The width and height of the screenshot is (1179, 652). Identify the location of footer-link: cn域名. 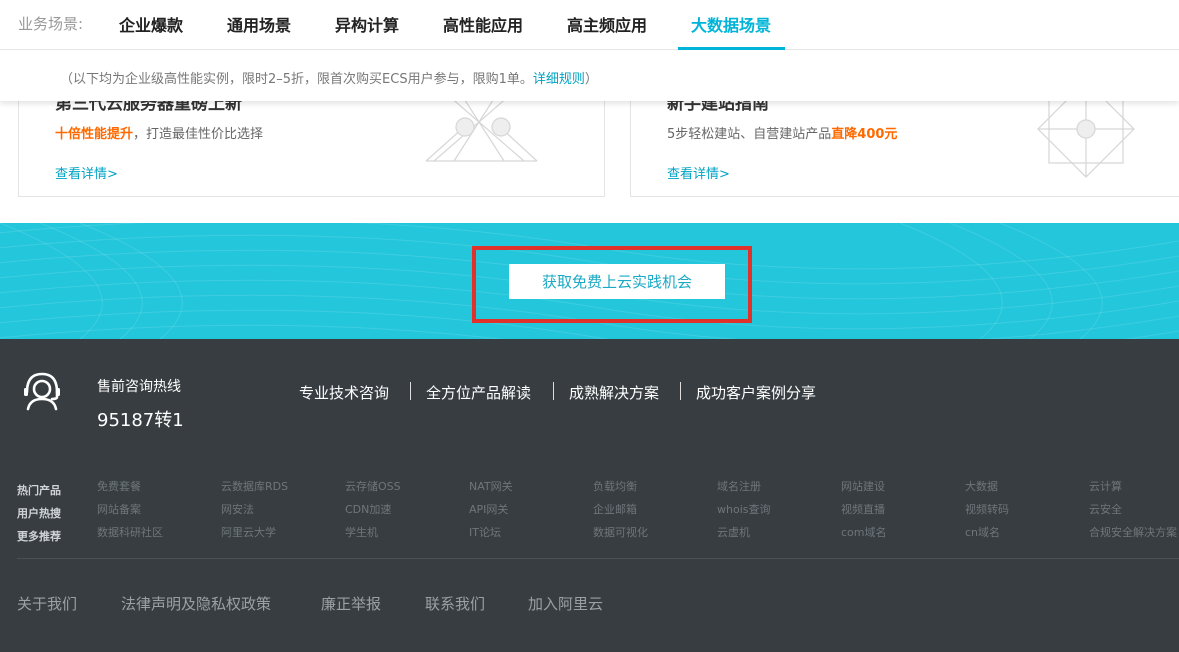
(982, 532).